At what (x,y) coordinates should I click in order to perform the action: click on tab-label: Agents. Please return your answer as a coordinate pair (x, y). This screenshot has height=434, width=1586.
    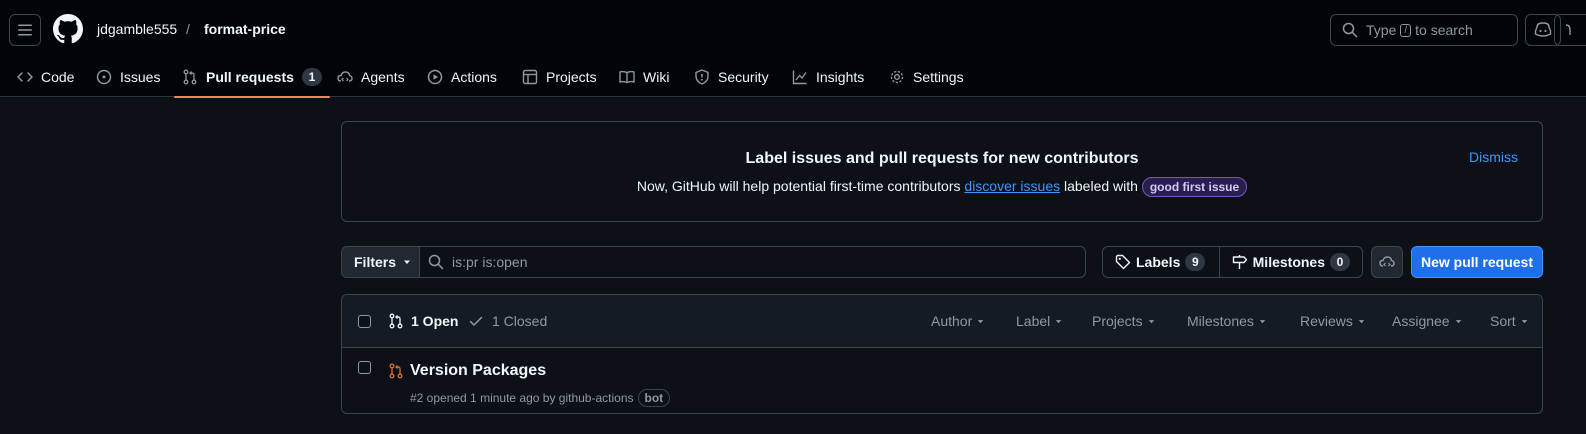
    Looking at the image, I should click on (383, 76).